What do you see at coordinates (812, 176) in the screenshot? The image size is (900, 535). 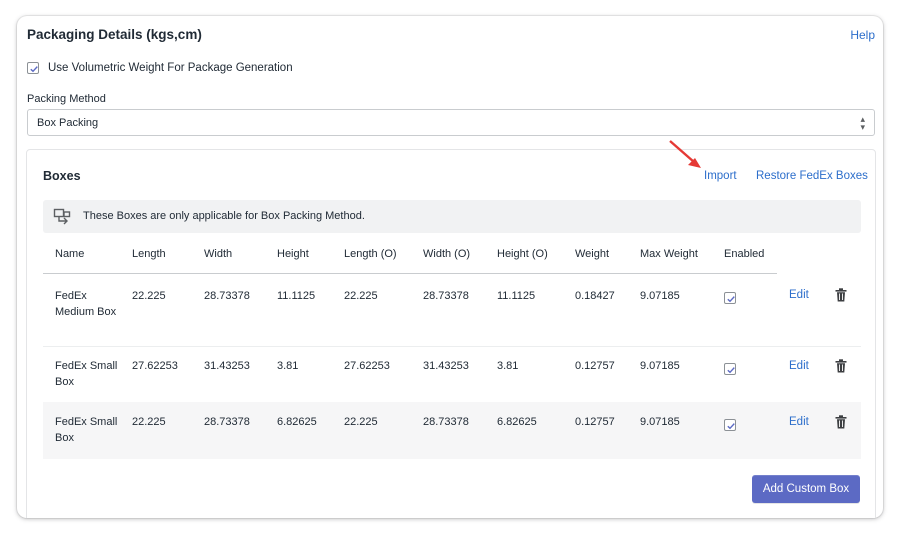 I see `restore-fedex-boxes-link: Restore FedEx Boxes` at bounding box center [812, 176].